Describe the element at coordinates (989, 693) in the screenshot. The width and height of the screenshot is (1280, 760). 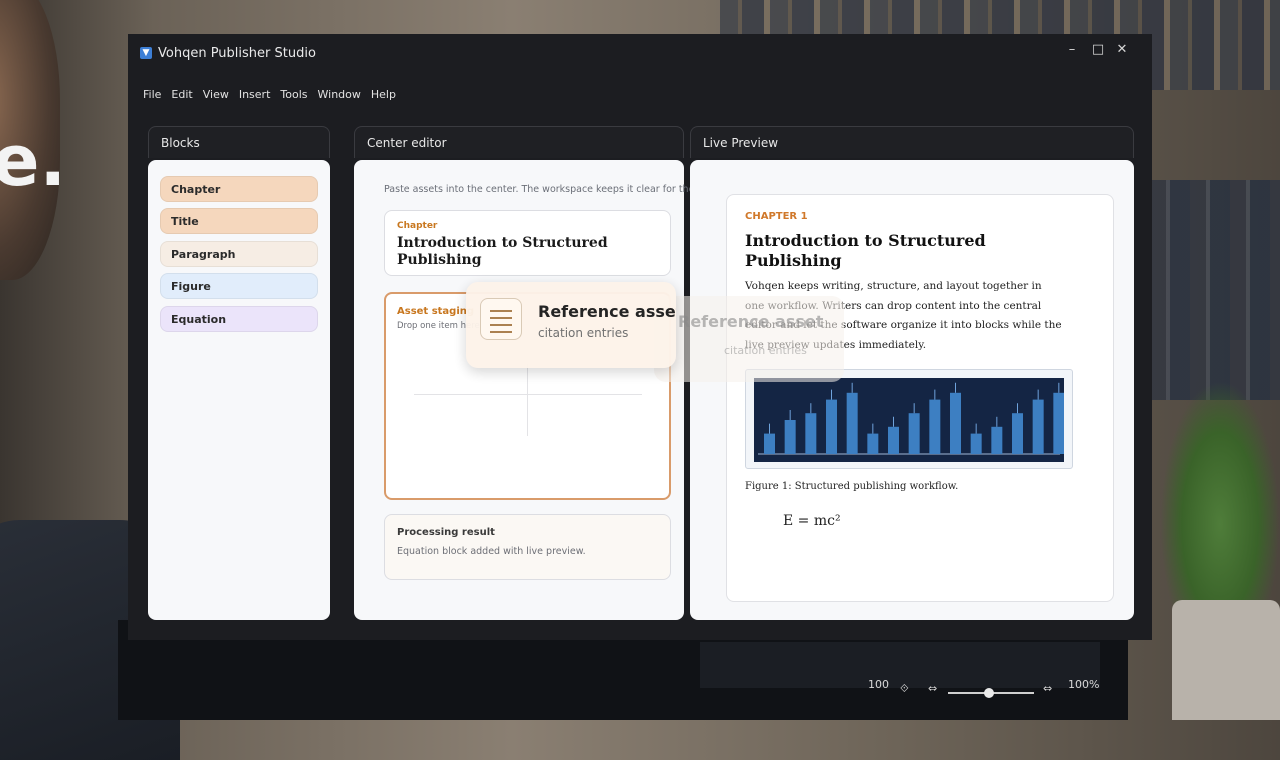
I see `zoom-slider-knob` at that location.